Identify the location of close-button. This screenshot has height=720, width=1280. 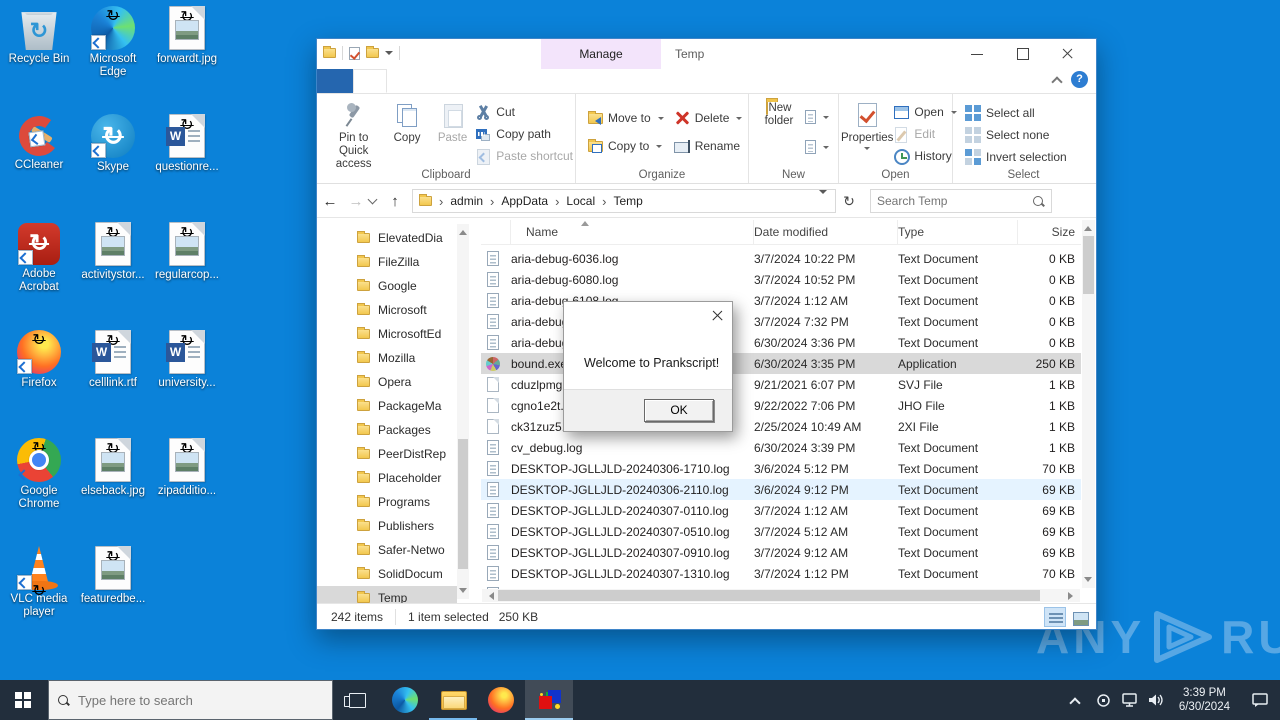
(1067, 53).